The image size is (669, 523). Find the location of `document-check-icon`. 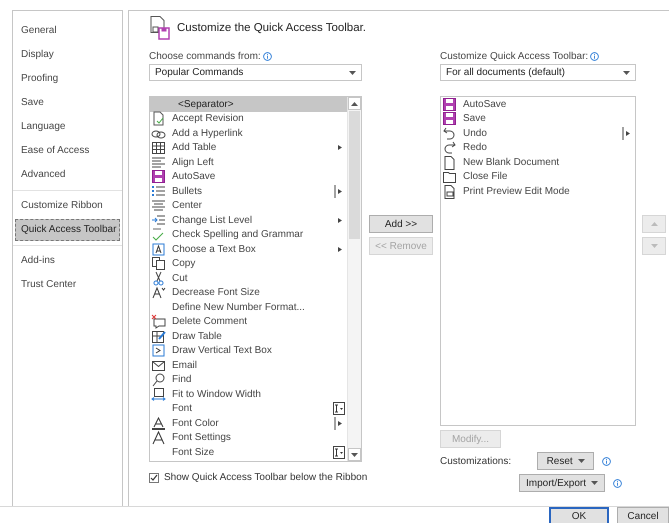

document-check-icon is located at coordinates (158, 118).